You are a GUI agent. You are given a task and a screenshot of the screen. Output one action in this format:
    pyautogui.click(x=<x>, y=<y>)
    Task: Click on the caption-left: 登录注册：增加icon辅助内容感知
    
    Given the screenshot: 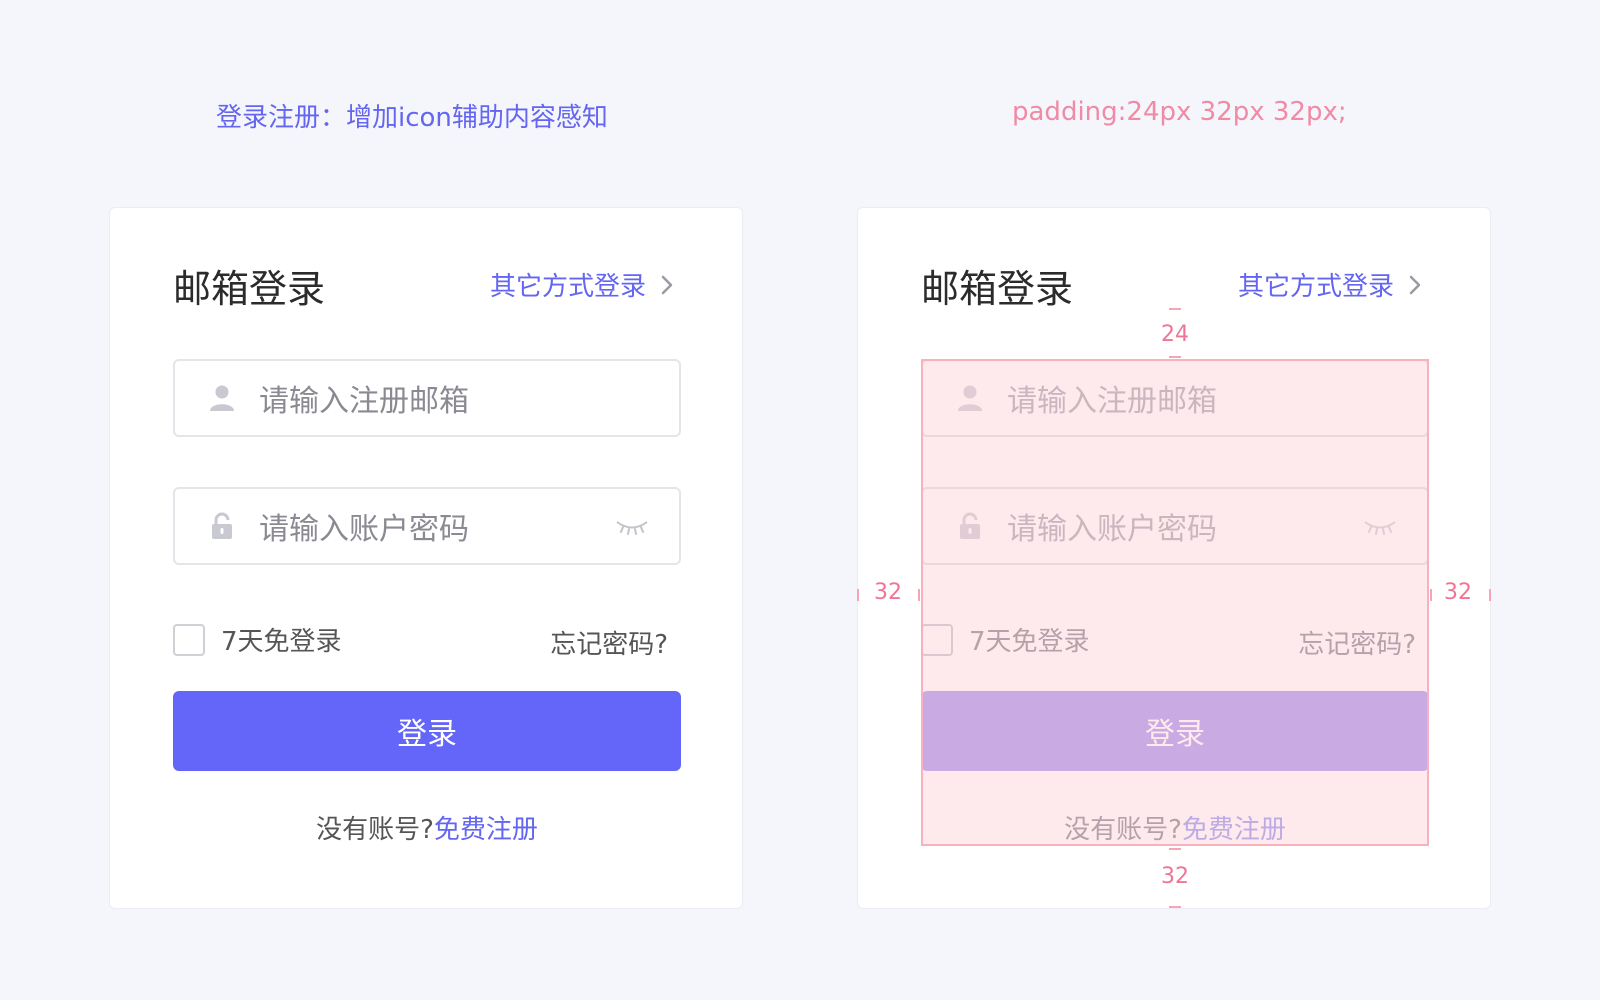 What is the action you would take?
    pyautogui.click(x=412, y=118)
    